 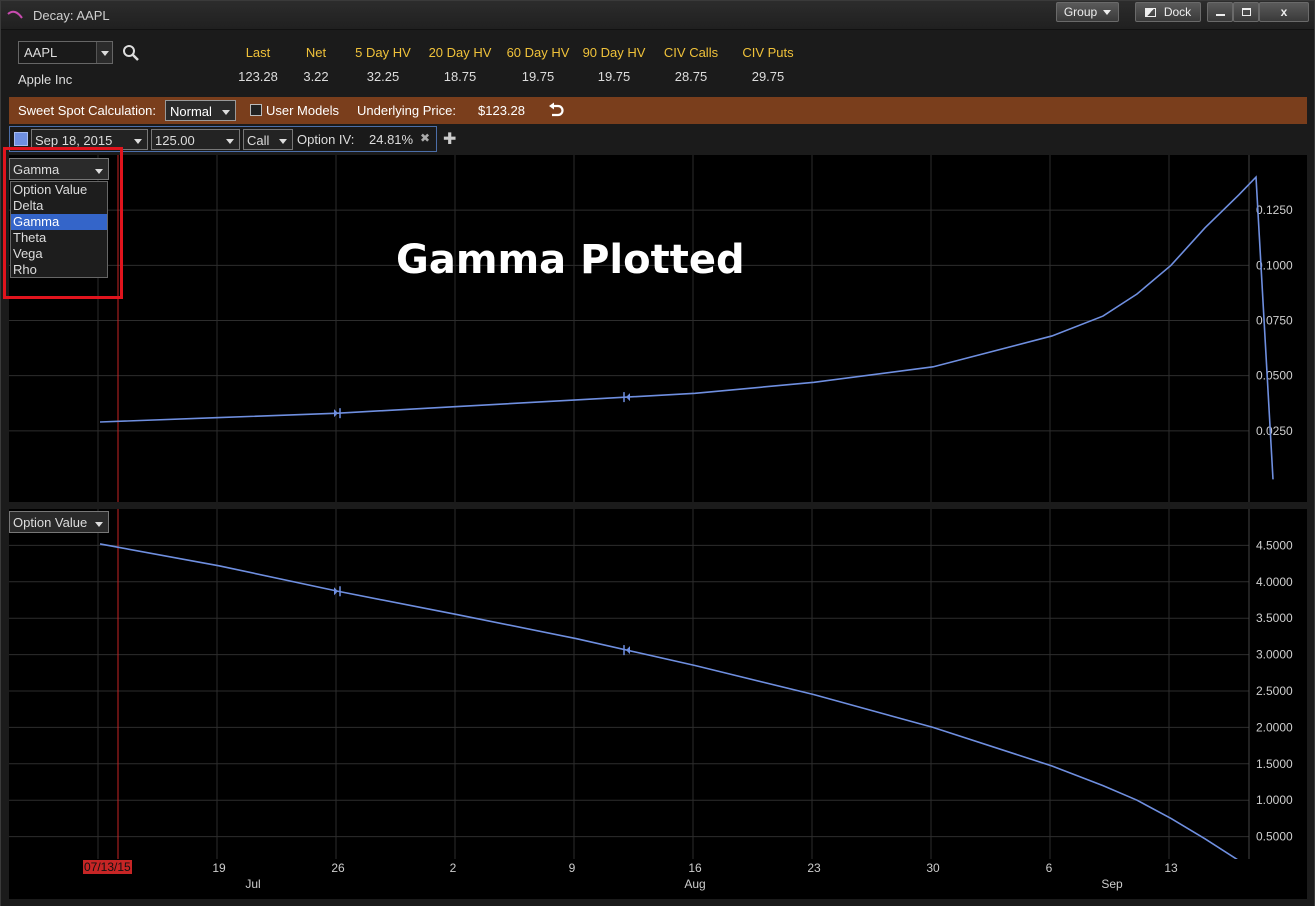 I want to click on group-button: Group, so click(x=1087, y=12).